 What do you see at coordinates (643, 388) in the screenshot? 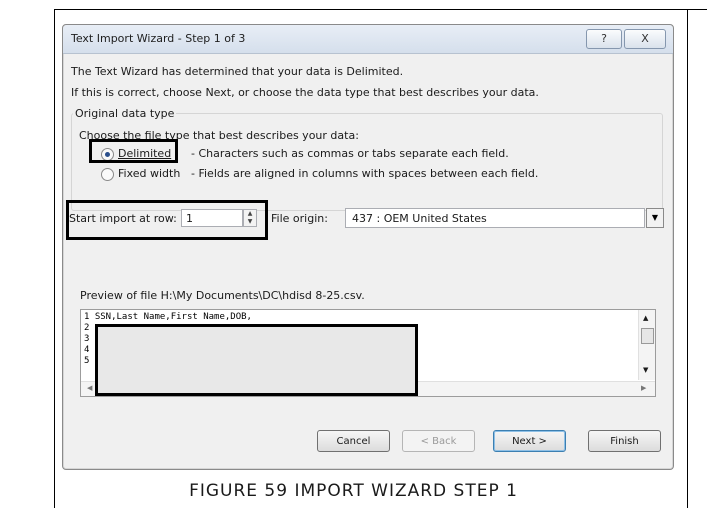
I see `scroll-right-icon: ▶` at bounding box center [643, 388].